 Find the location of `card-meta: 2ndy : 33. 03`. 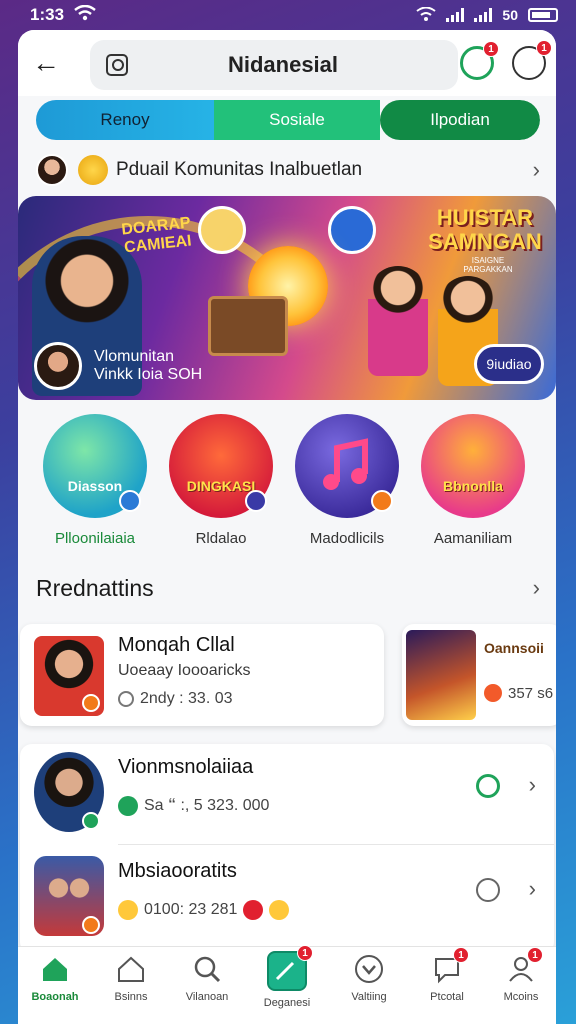

card-meta: 2ndy : 33. 03 is located at coordinates (175, 699).